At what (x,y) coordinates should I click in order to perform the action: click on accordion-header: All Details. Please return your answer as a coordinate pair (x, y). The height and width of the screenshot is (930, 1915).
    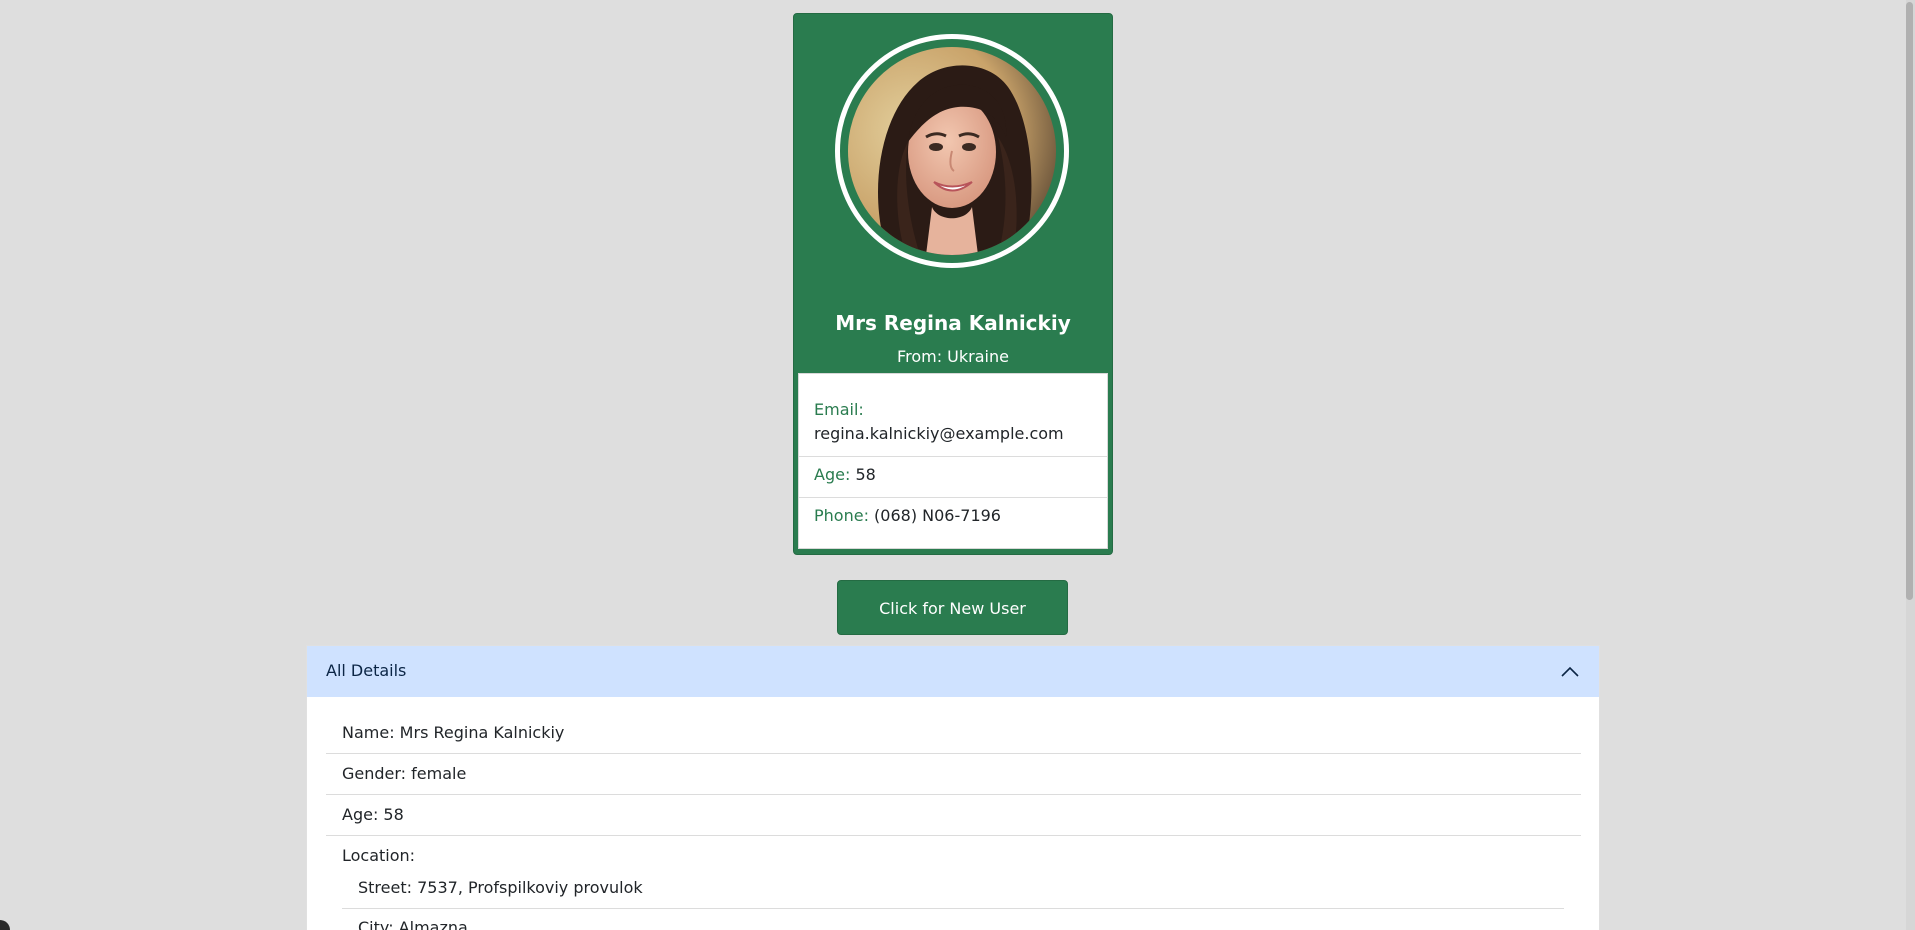
    Looking at the image, I should click on (953, 671).